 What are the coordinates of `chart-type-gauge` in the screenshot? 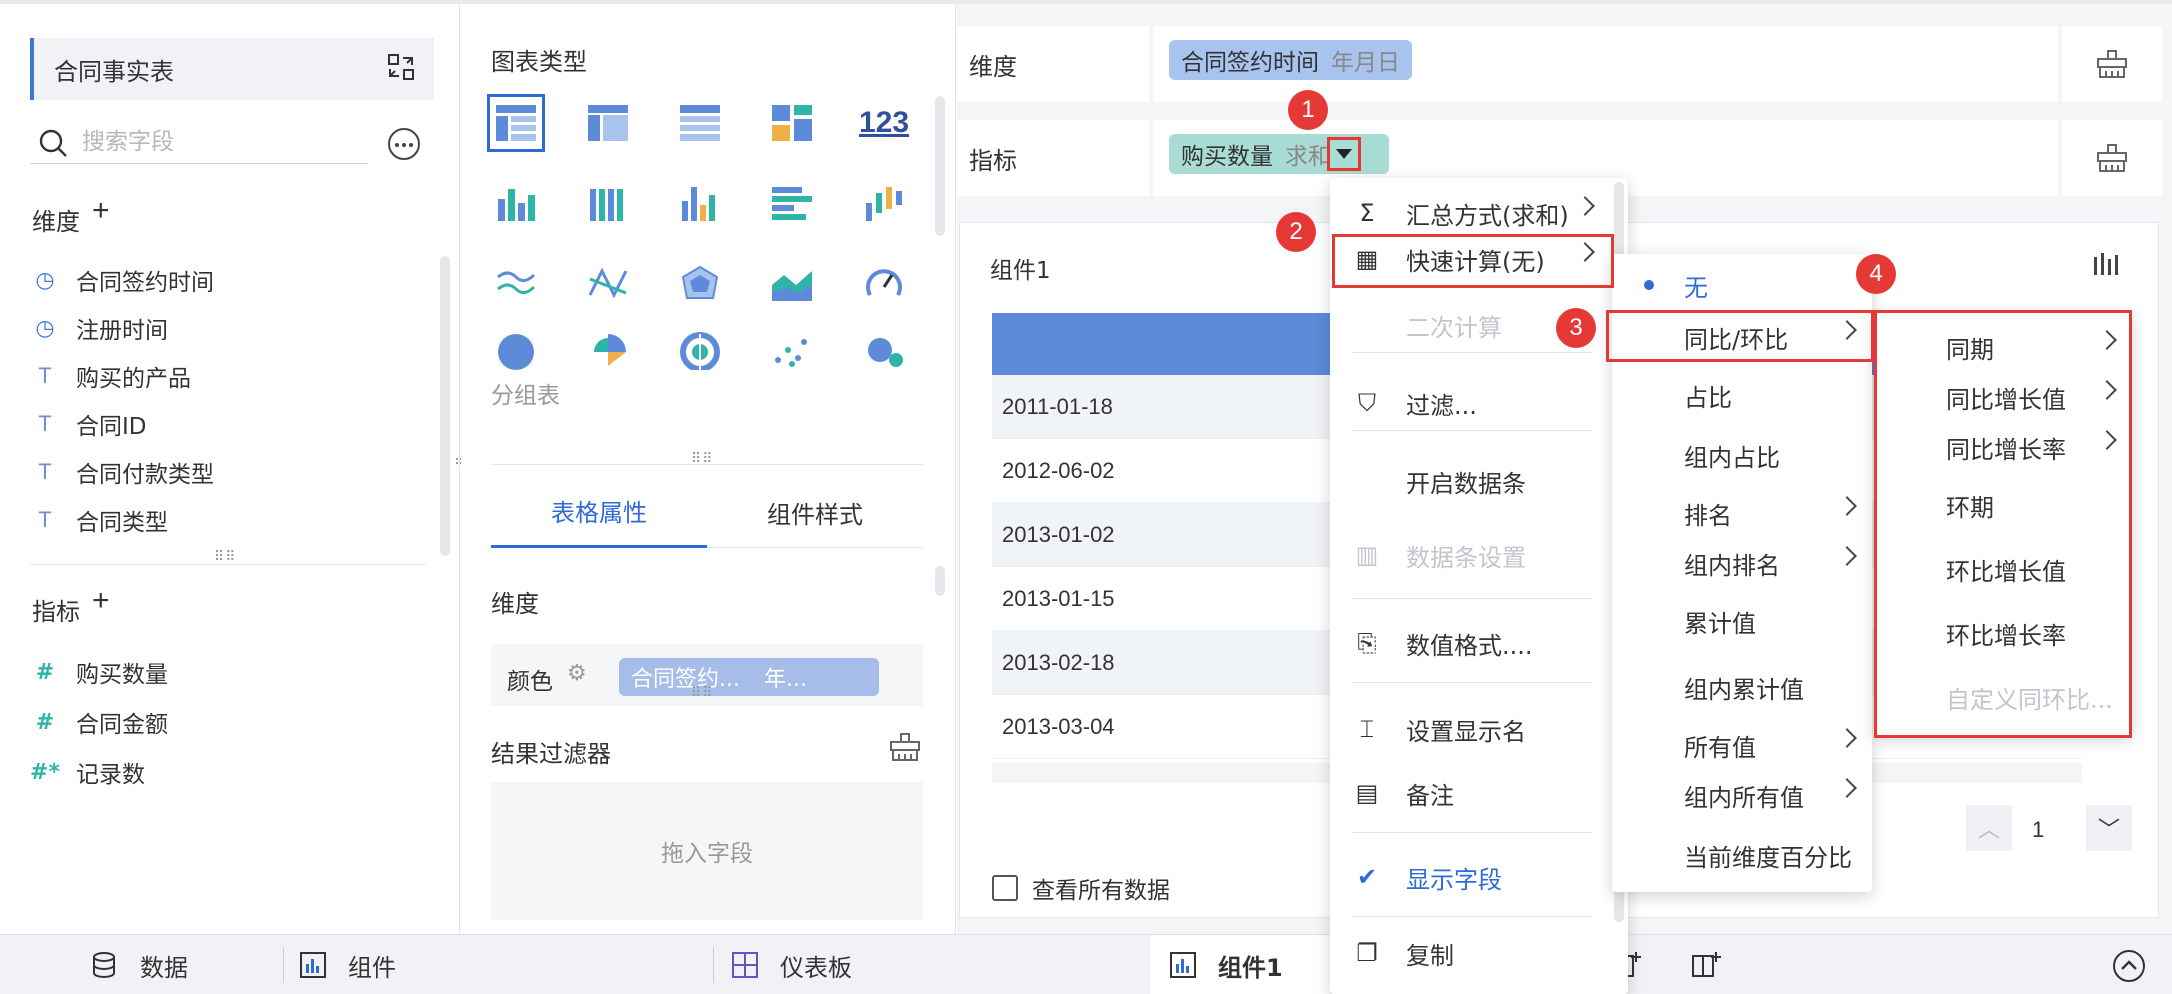 It's located at (884, 283).